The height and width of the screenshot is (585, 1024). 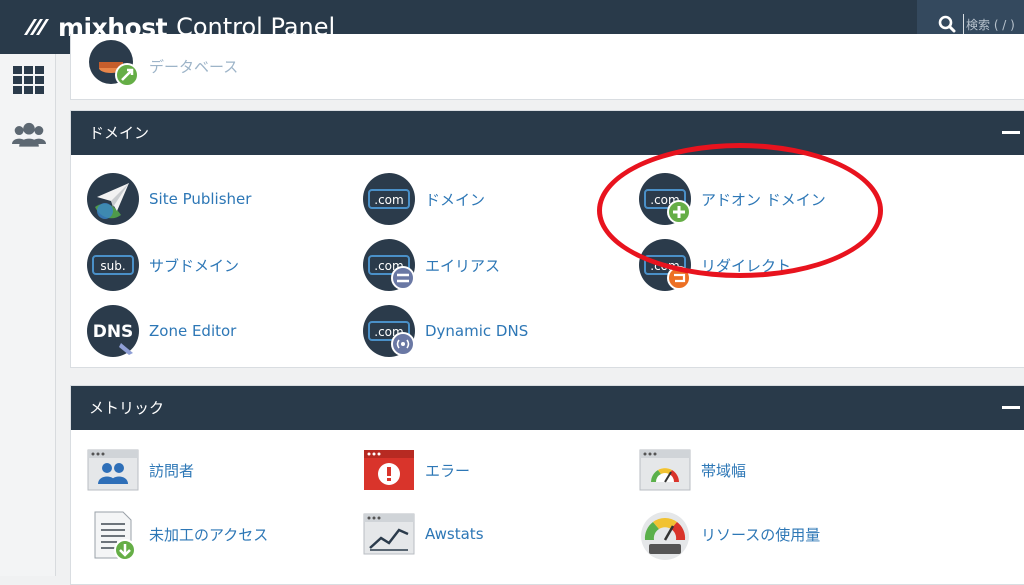 I want to click on database-label: データベース, so click(x=194, y=66).